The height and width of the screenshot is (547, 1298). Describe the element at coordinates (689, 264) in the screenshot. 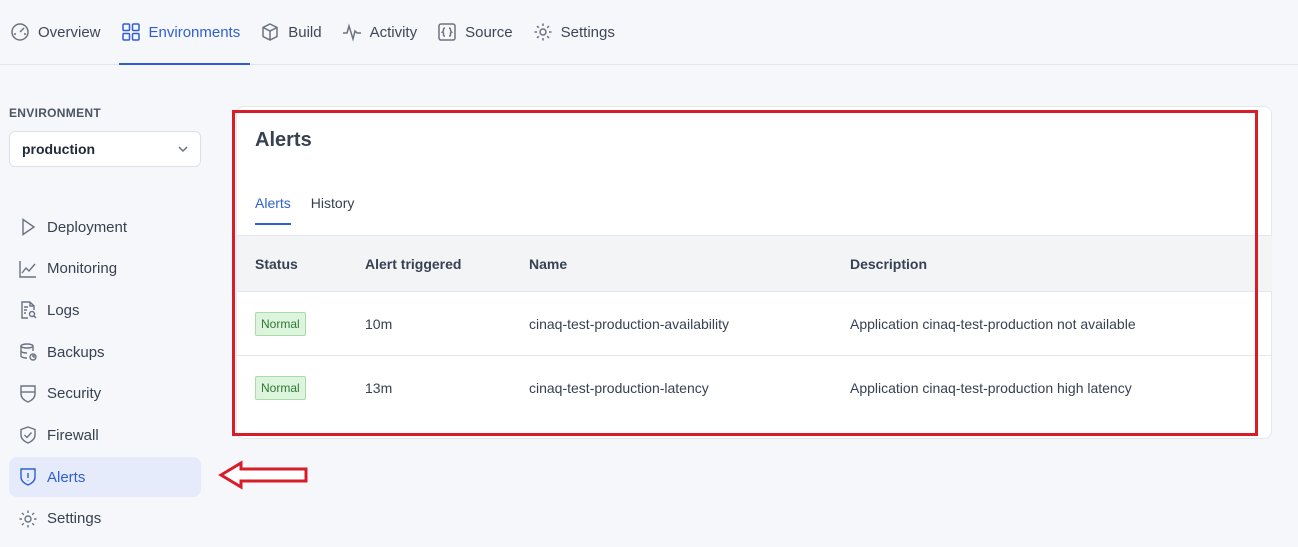

I see `column-header-name: Name` at that location.